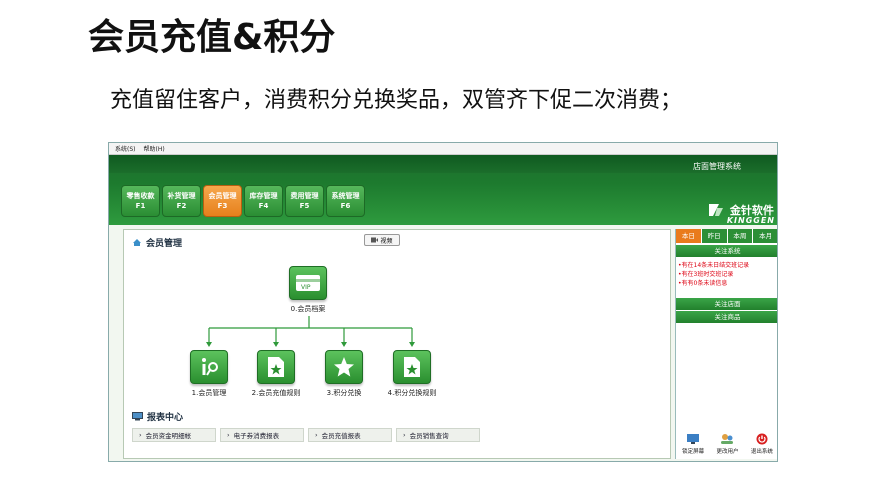  I want to click on tile-points-exchange: 3.积分兑换, so click(344, 374).